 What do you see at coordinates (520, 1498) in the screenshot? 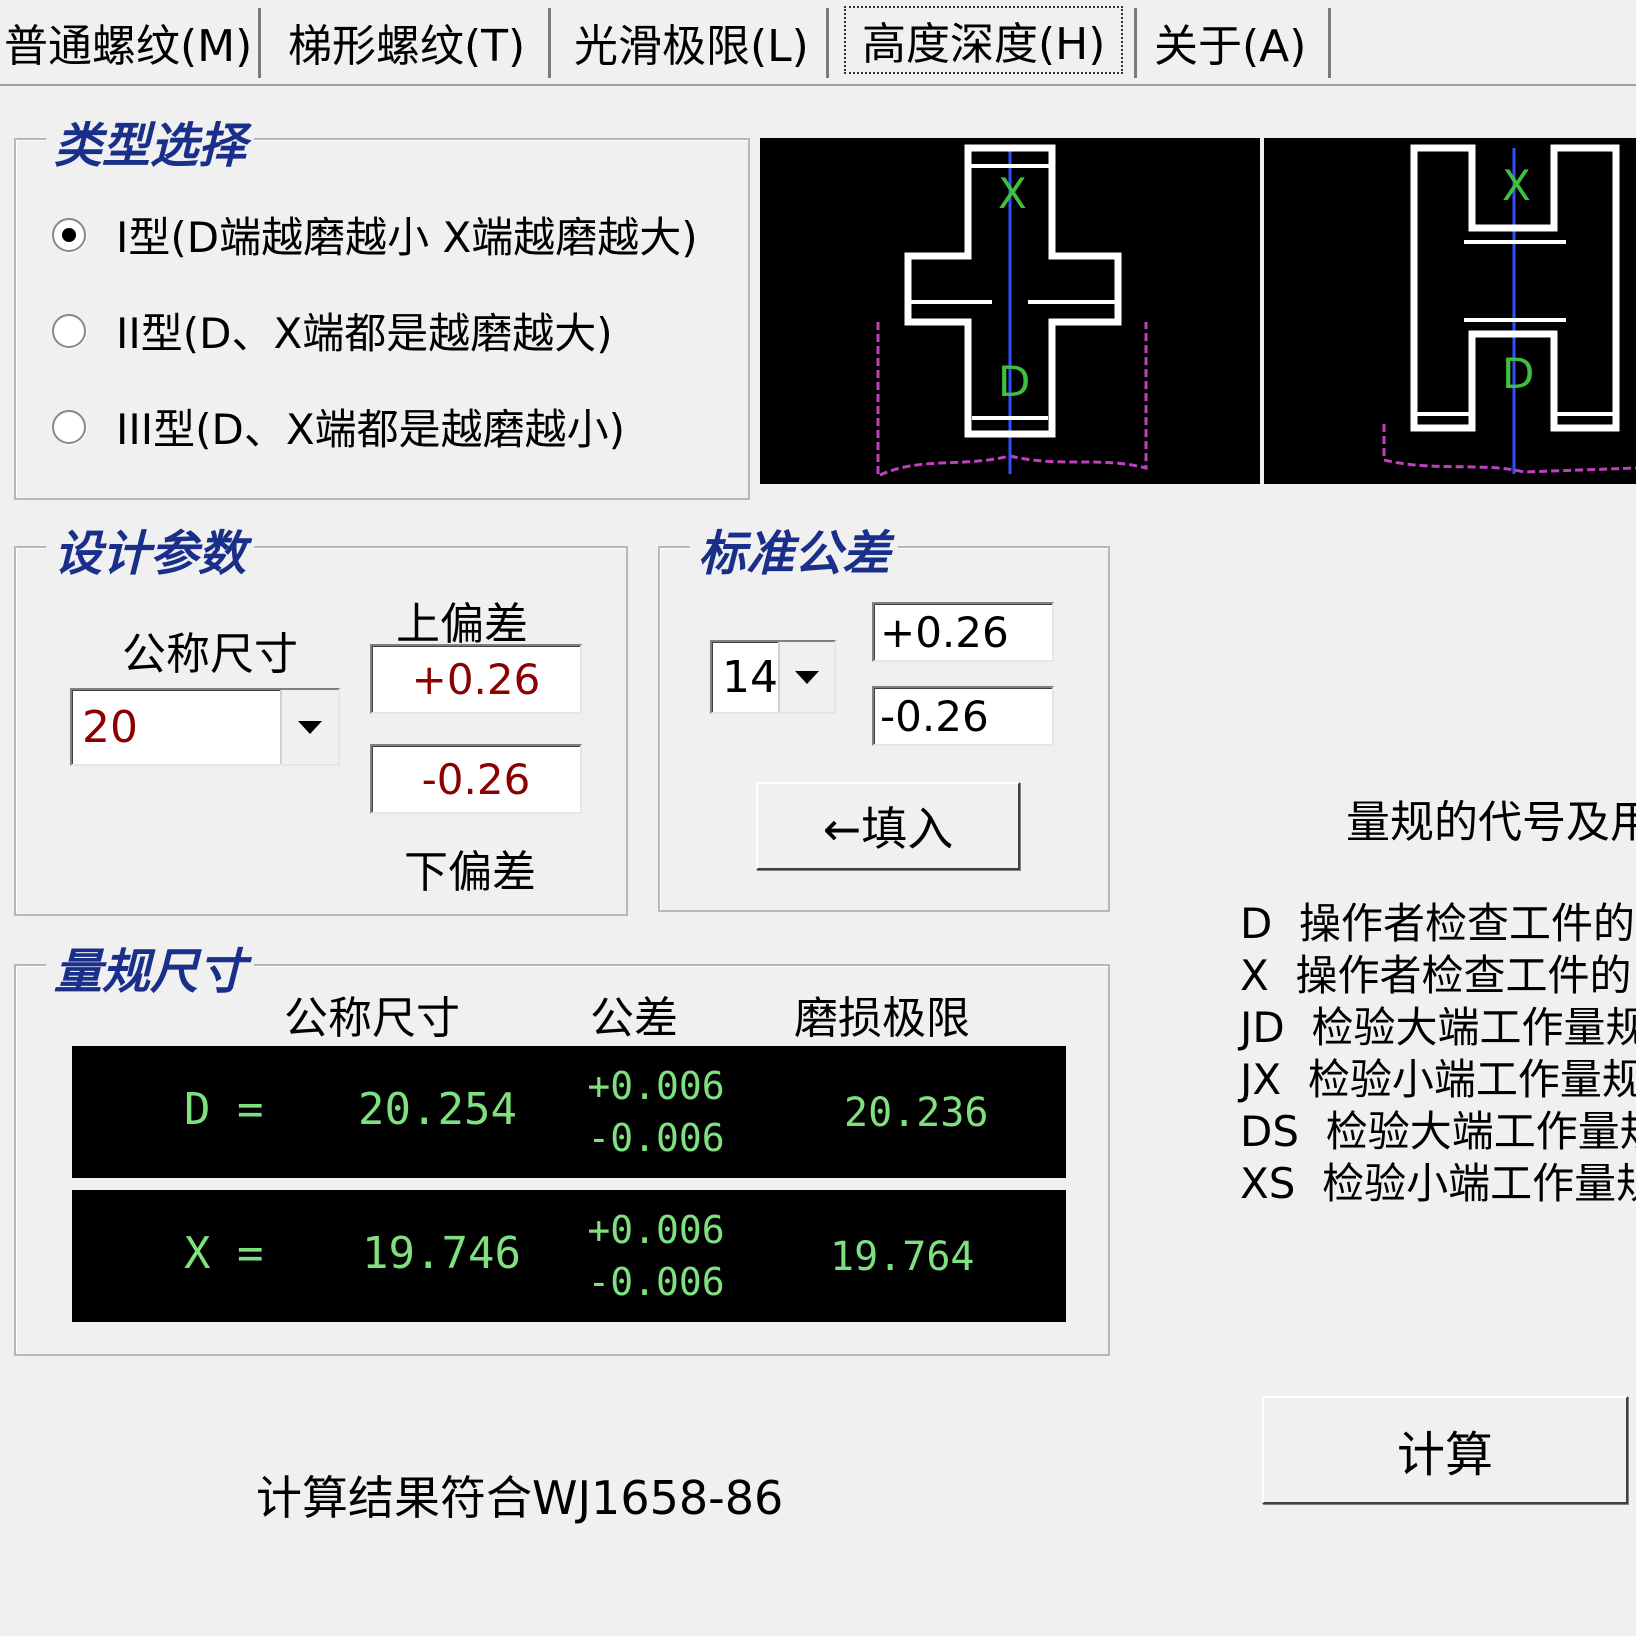
I see `status-text: 计算结果符合WJ1658-86` at bounding box center [520, 1498].